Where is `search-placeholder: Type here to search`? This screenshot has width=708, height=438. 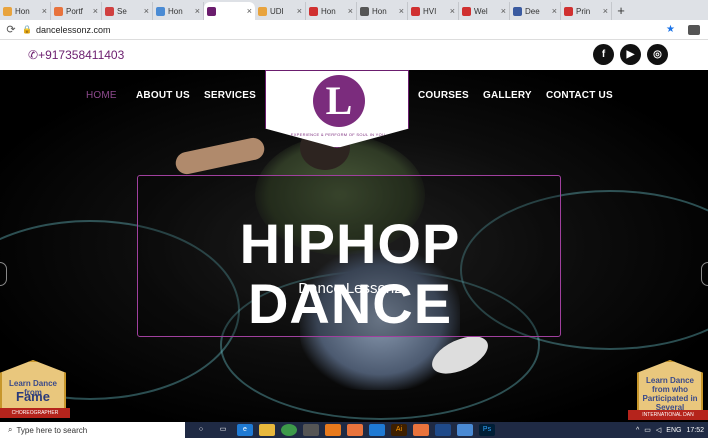
search-placeholder: Type here to search is located at coordinates (52, 430).